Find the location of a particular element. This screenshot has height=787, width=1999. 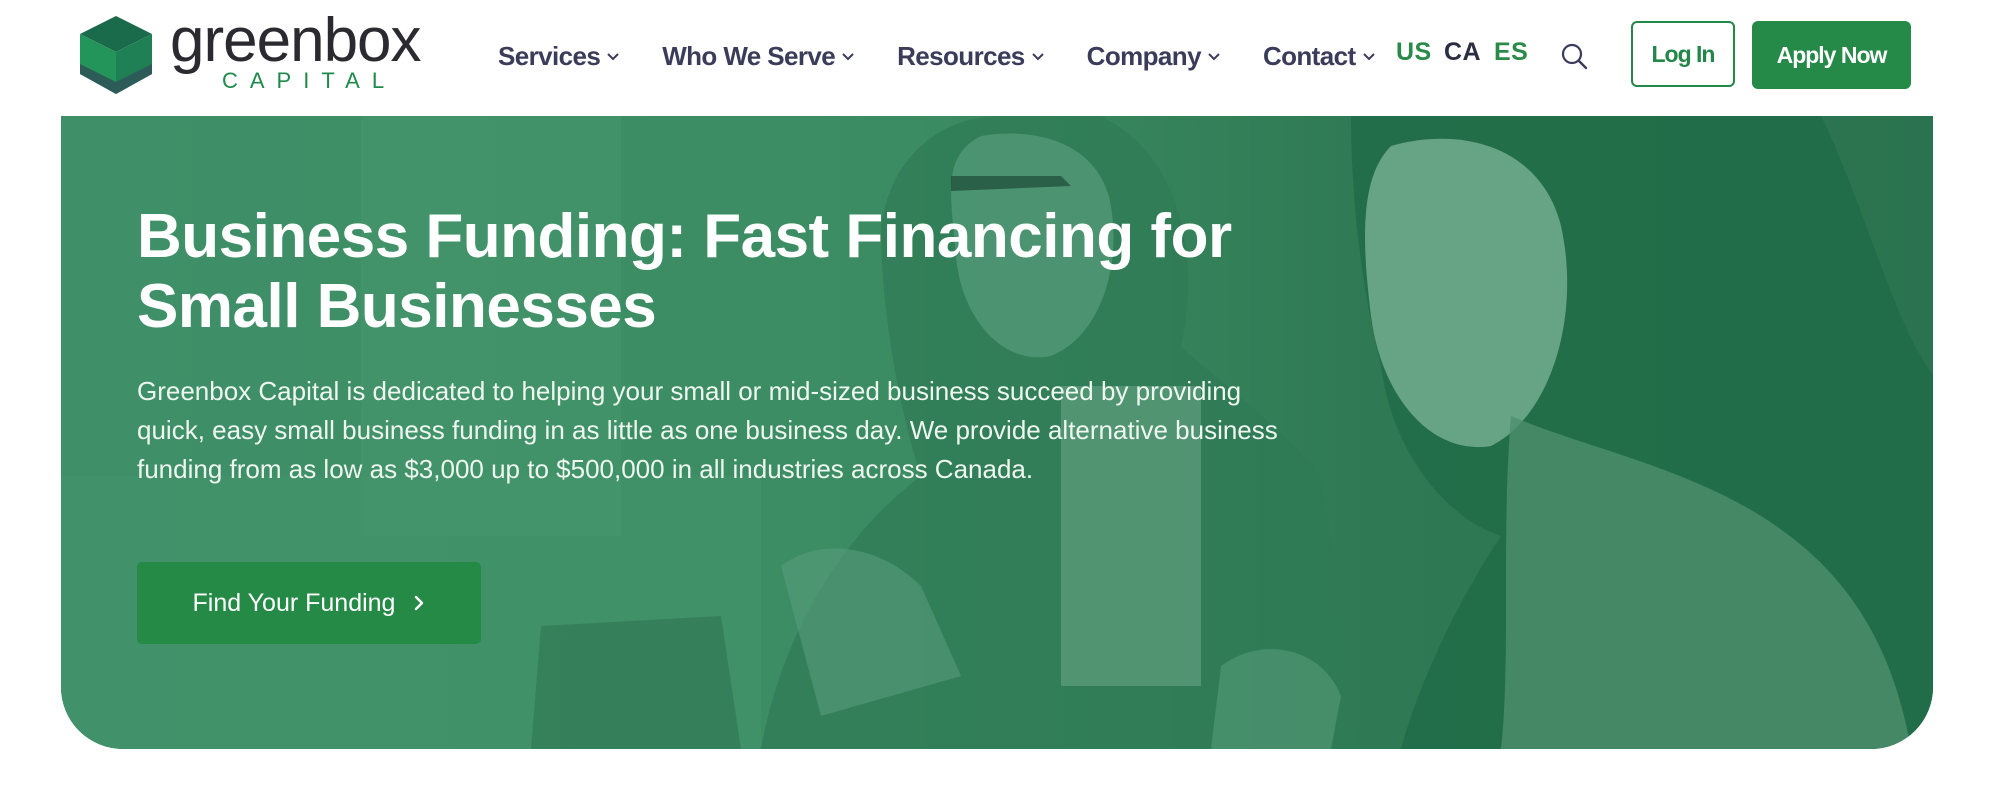

logo-cube-icon is located at coordinates (116, 55).